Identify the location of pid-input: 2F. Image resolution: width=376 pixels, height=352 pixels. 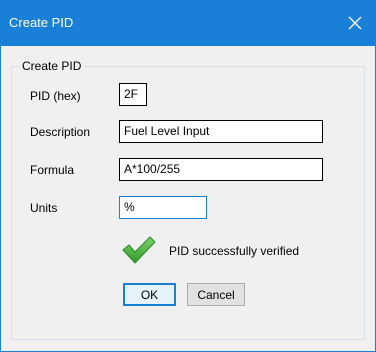
(133, 94).